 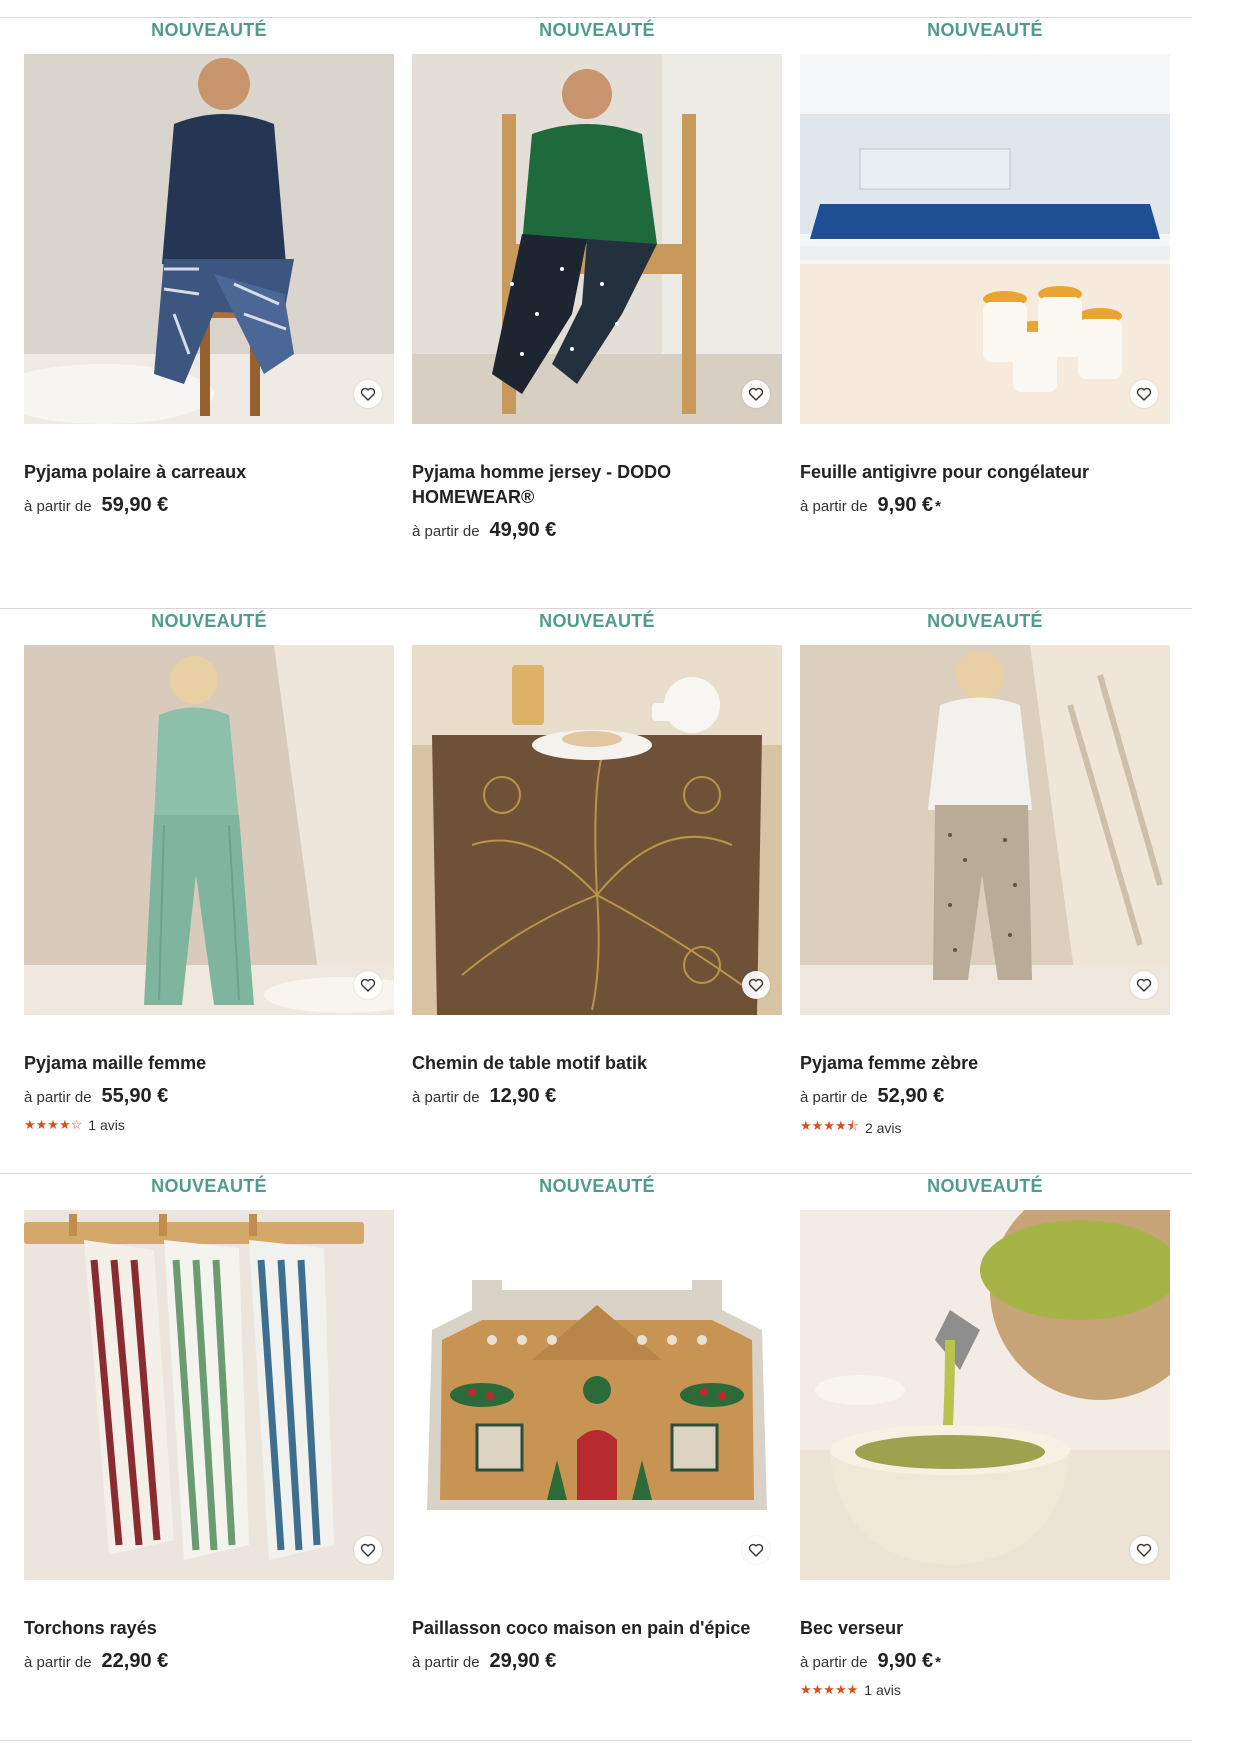 What do you see at coordinates (523, 1096) in the screenshot?
I see `product-price: 12,90 €` at bounding box center [523, 1096].